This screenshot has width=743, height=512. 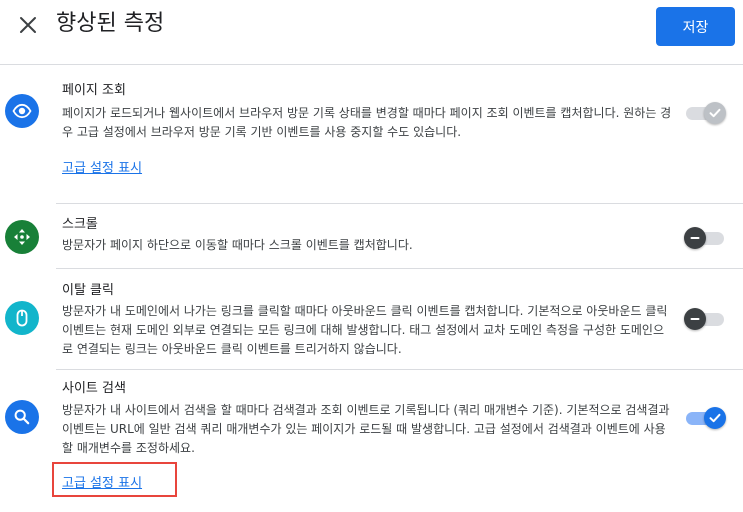 I want to click on section-title: 이탈 클릭, so click(x=88, y=290).